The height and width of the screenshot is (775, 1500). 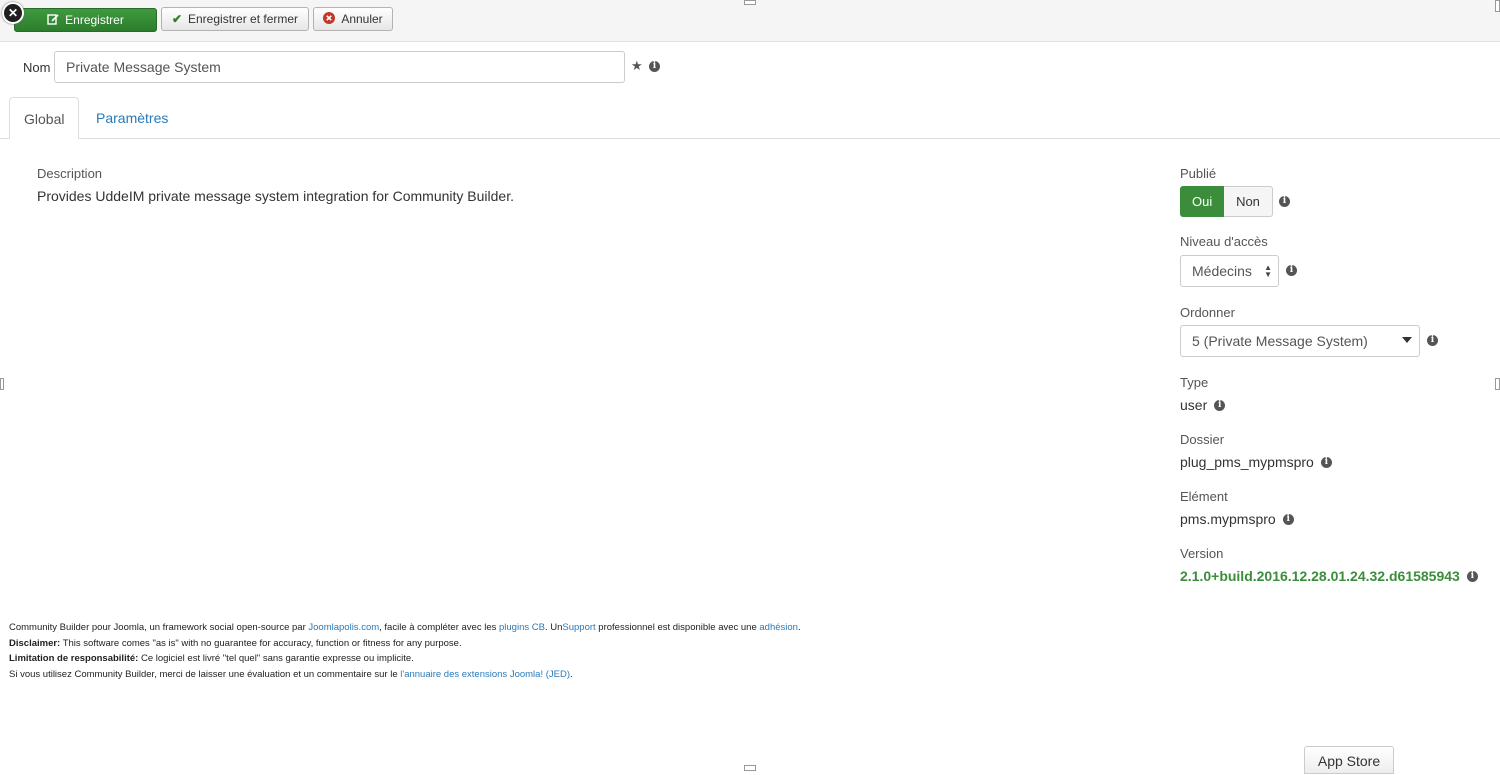 What do you see at coordinates (1204, 496) in the screenshot?
I see `element-label: Elément` at bounding box center [1204, 496].